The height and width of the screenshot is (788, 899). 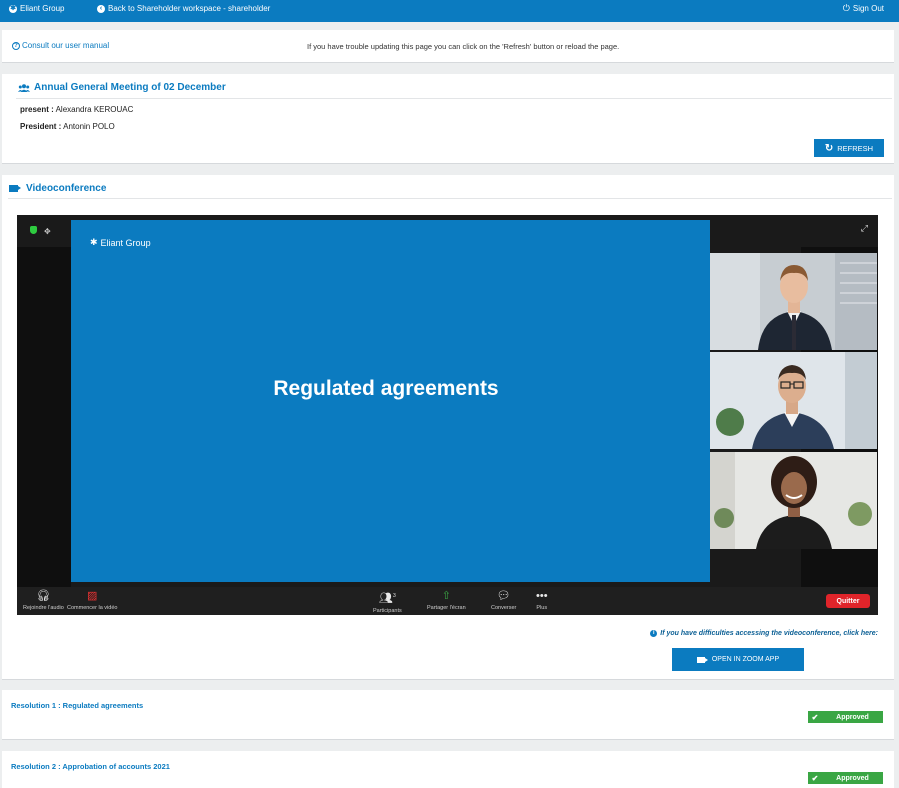 What do you see at coordinates (43, 608) in the screenshot?
I see `join-audio-label: Rejoindre l'audio` at bounding box center [43, 608].